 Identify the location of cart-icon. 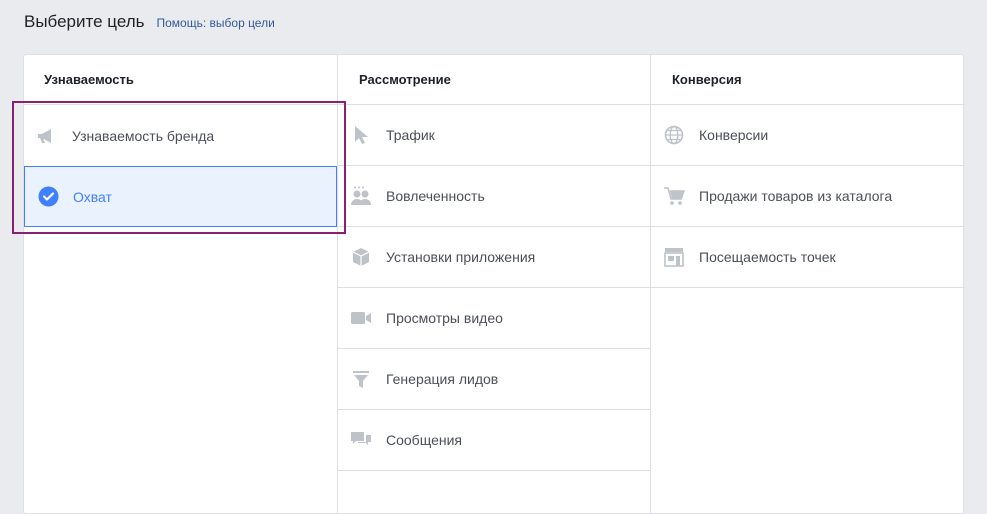
(674, 196).